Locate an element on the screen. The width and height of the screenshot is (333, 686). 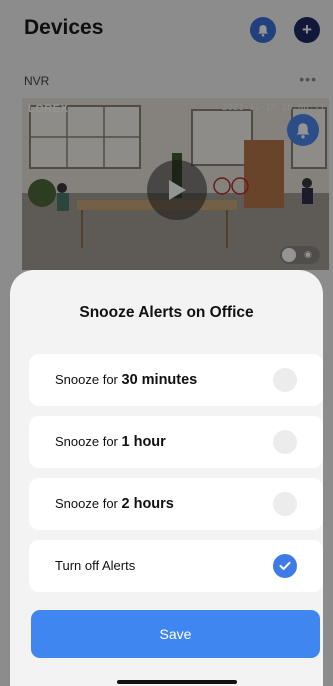
snooze-30-minutes-option: Snooze for 30 minutes is located at coordinates (176, 380).